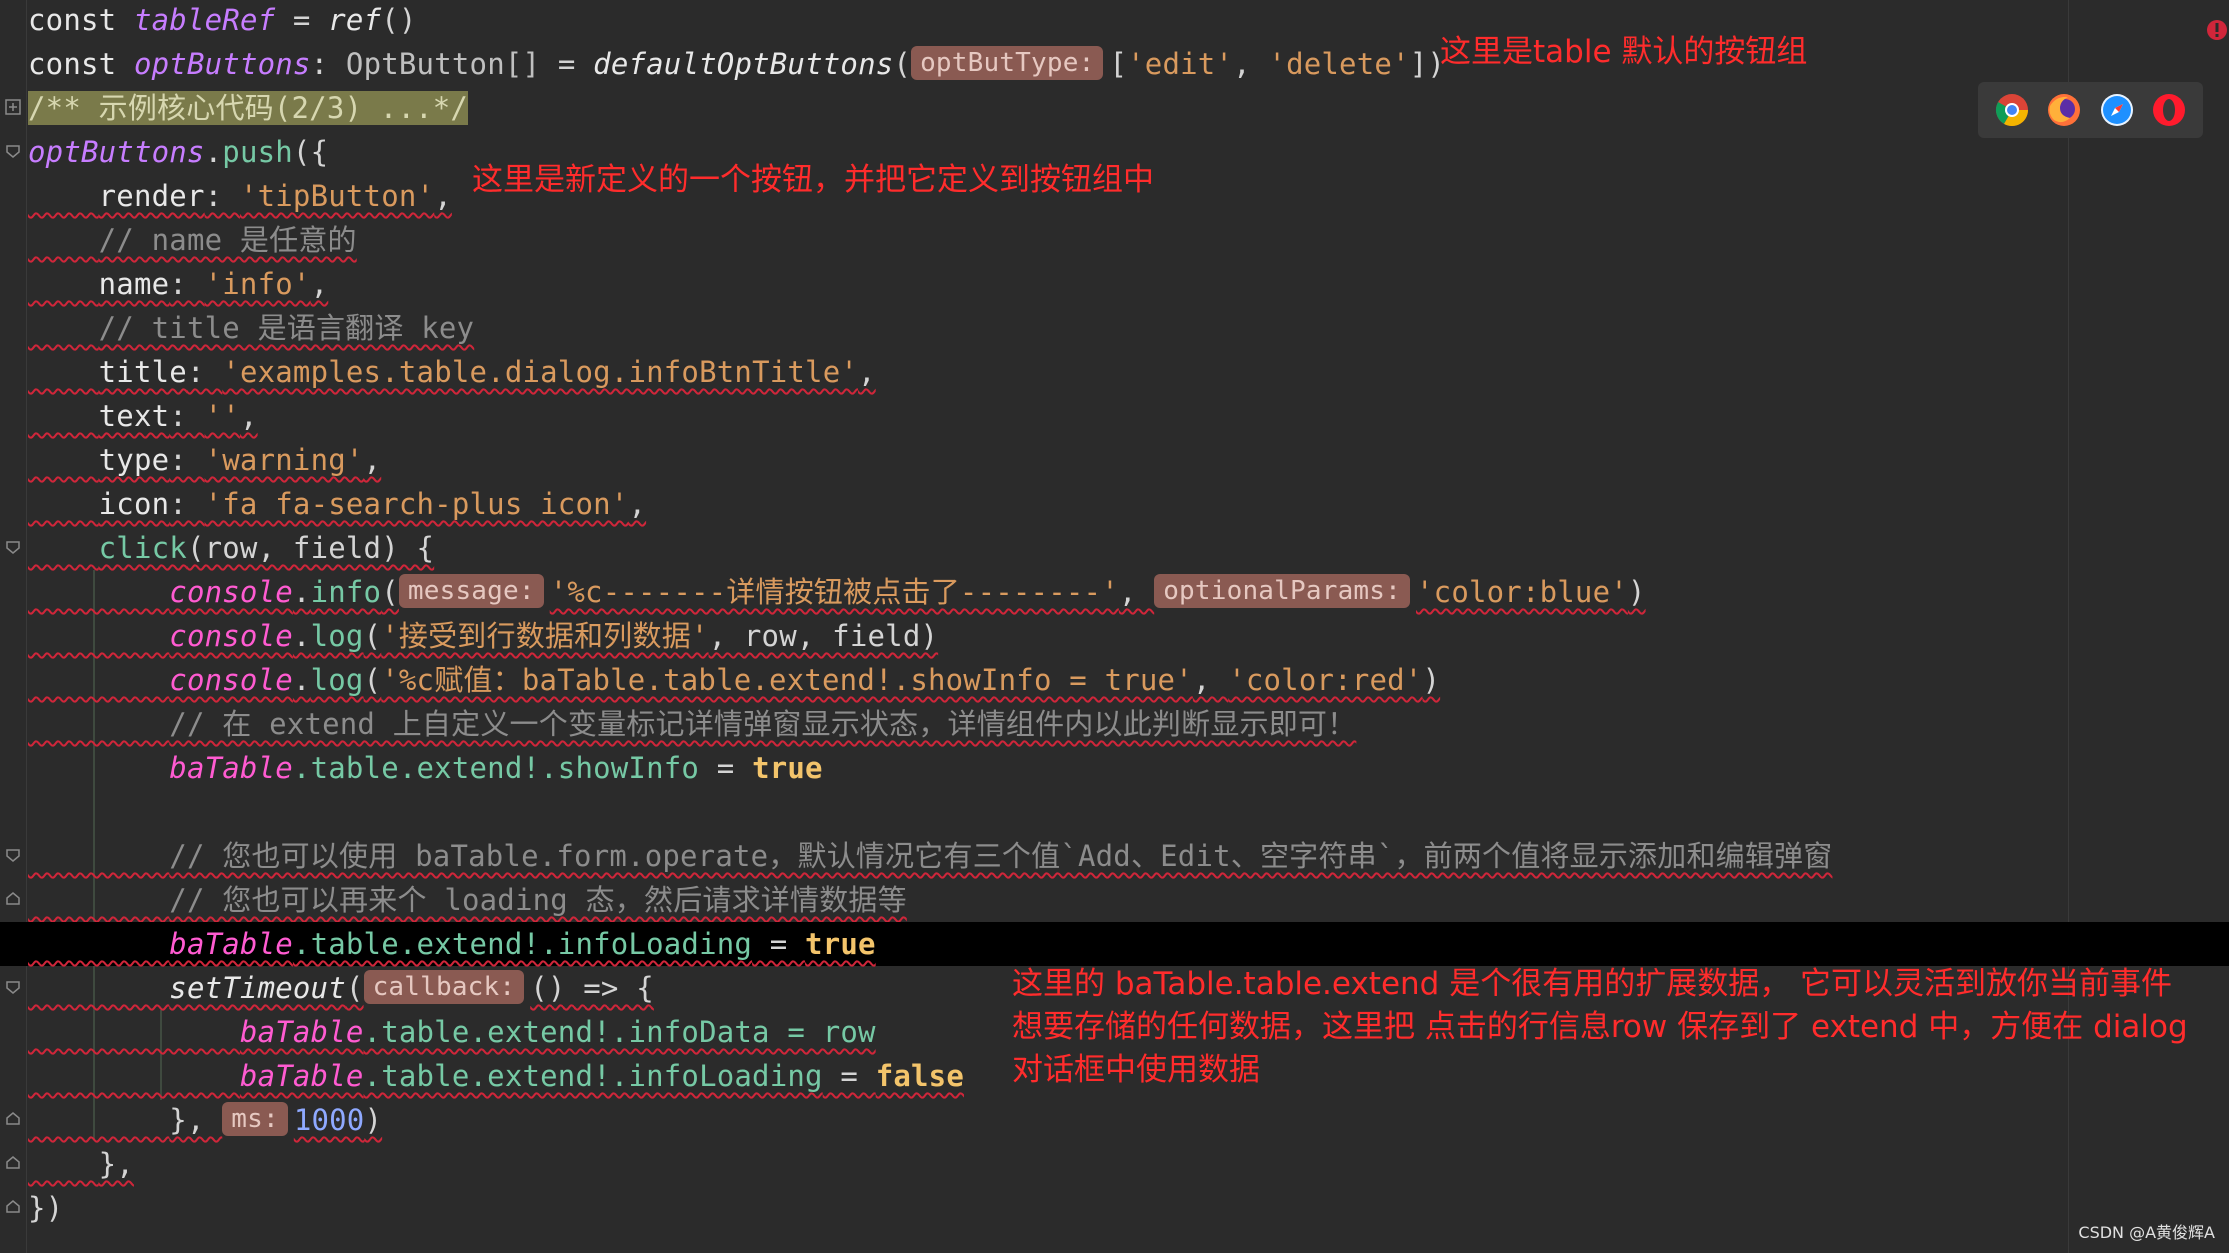  Describe the element at coordinates (1123, 1164) in the screenshot. I see `code-line: },` at that location.